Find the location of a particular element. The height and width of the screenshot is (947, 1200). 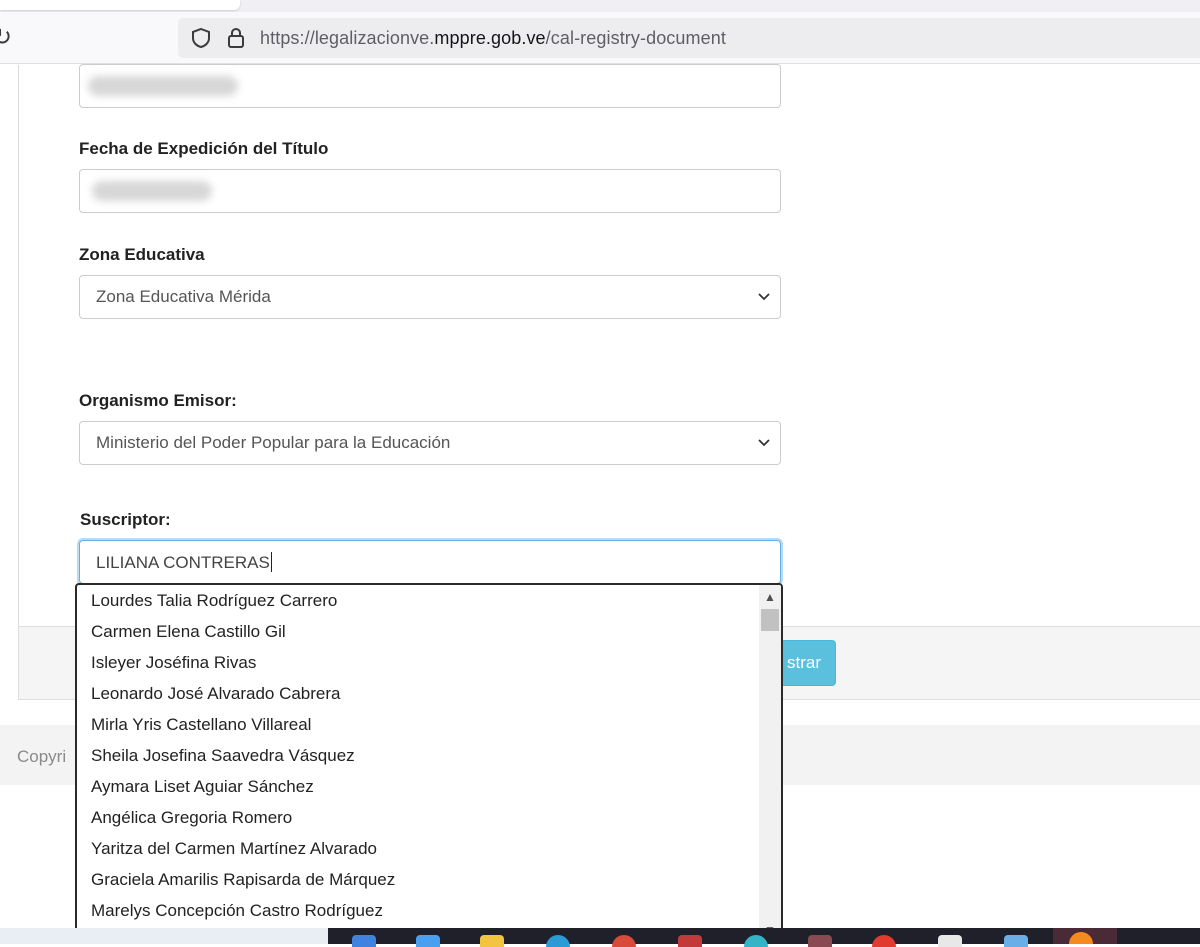

zona-label: Zona Educativa is located at coordinates (142, 254).